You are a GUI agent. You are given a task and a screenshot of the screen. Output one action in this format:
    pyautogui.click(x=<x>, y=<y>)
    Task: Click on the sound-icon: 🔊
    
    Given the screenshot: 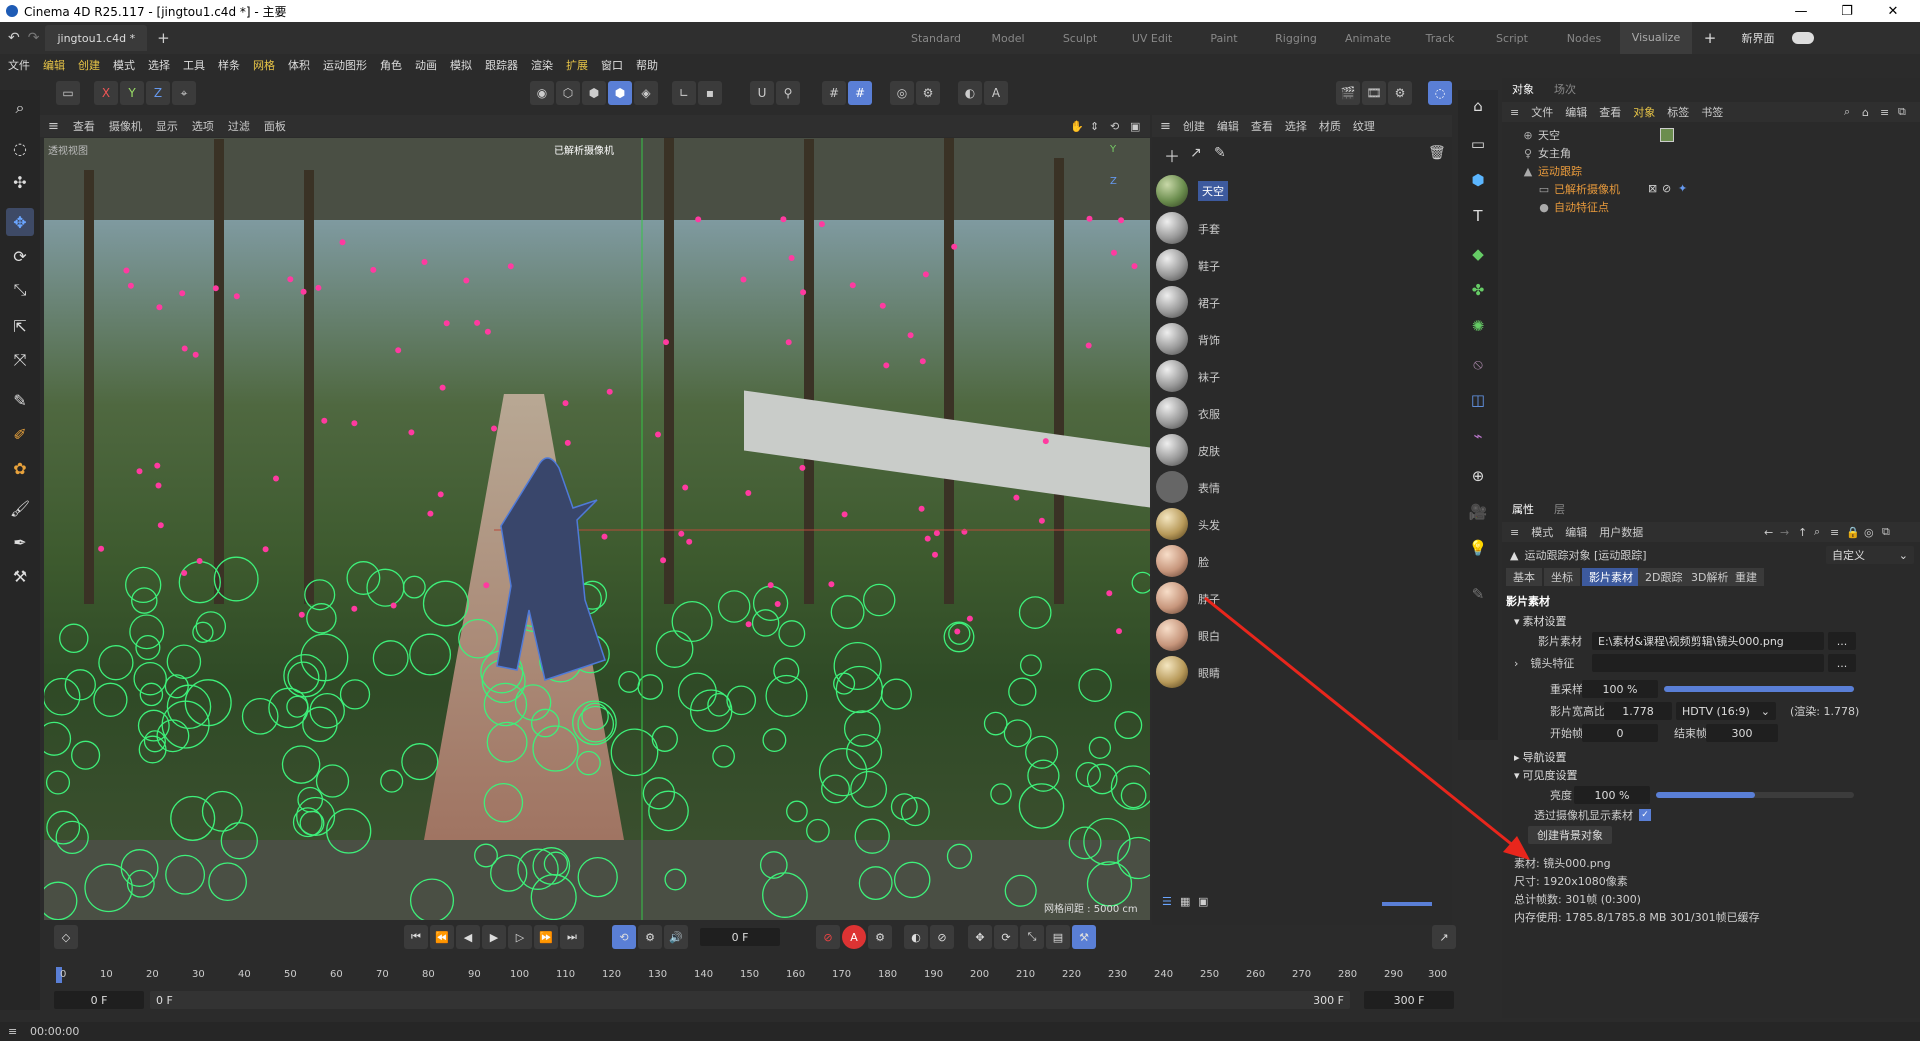 What is the action you would take?
    pyautogui.click(x=676, y=937)
    